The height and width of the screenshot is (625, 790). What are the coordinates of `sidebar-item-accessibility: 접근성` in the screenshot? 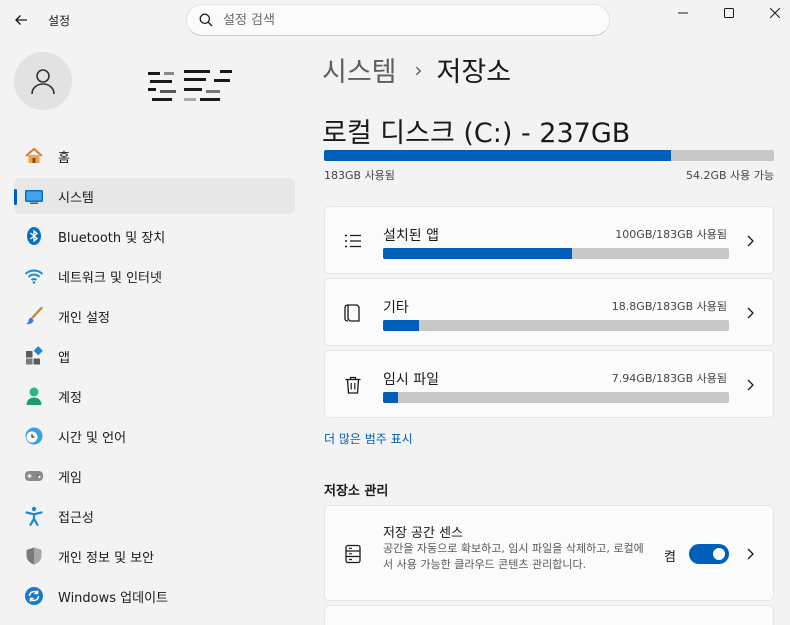 It's located at (154, 516).